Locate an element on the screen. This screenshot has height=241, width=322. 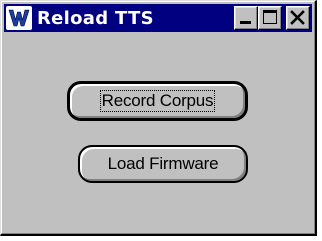
window-controls is located at coordinates (272, 18).